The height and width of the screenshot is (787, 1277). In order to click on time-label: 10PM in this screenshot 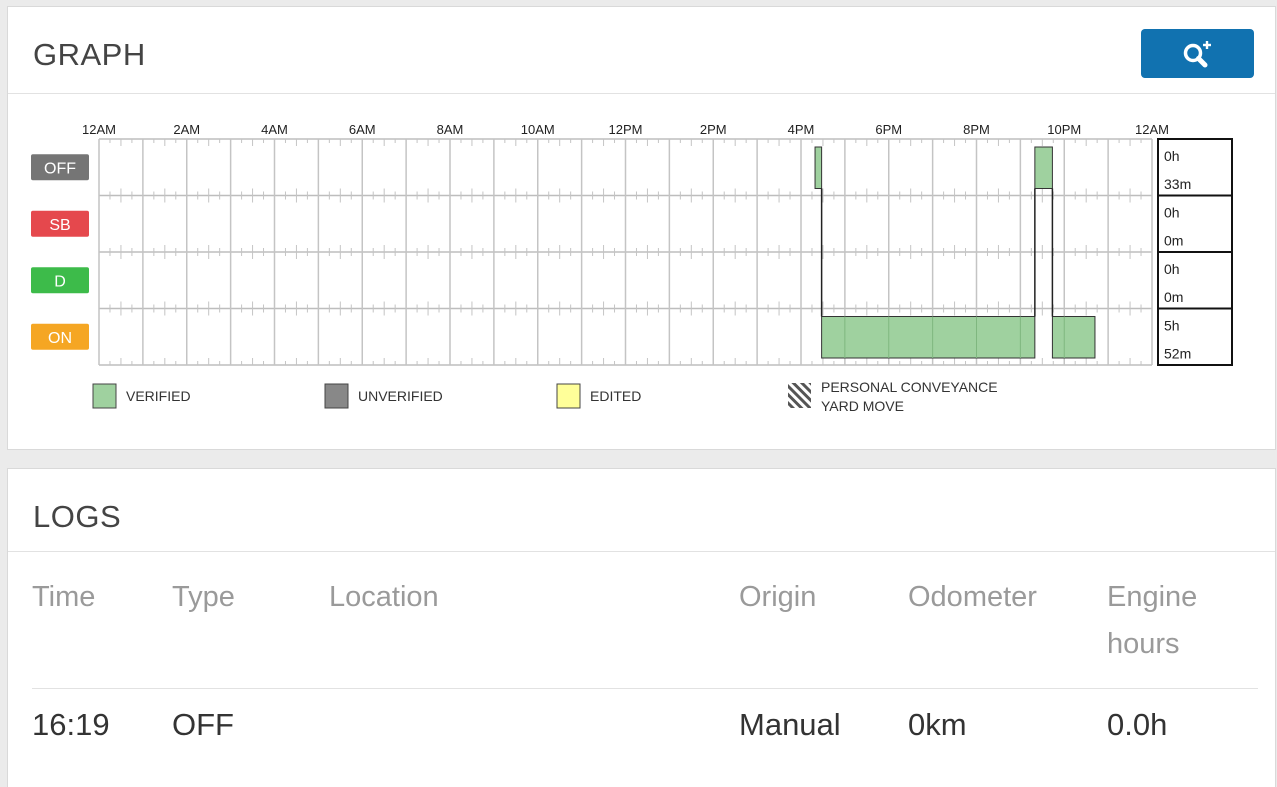, I will do `click(1064, 129)`.